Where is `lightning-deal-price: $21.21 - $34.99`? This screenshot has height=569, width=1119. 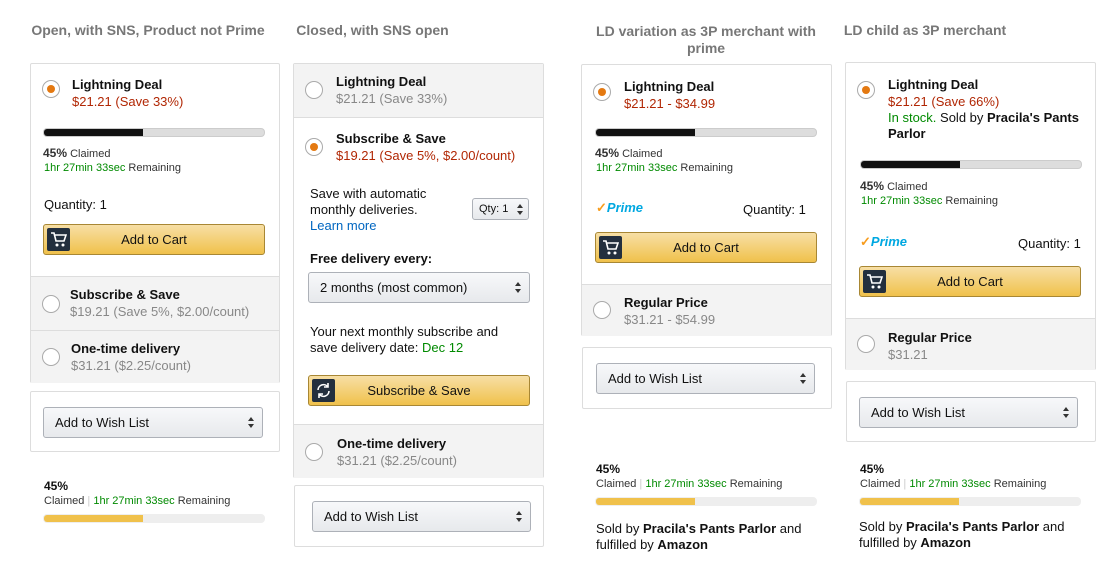 lightning-deal-price: $21.21 - $34.99 is located at coordinates (670, 103).